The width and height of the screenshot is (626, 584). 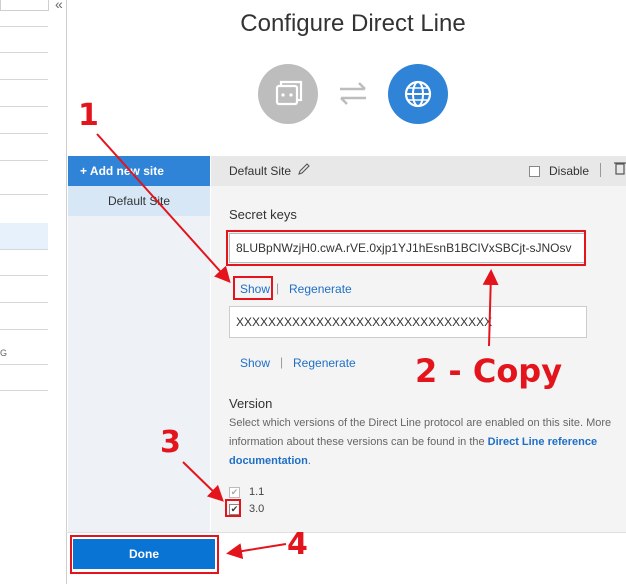 I want to click on annotation-label-3: 3, so click(x=170, y=442).